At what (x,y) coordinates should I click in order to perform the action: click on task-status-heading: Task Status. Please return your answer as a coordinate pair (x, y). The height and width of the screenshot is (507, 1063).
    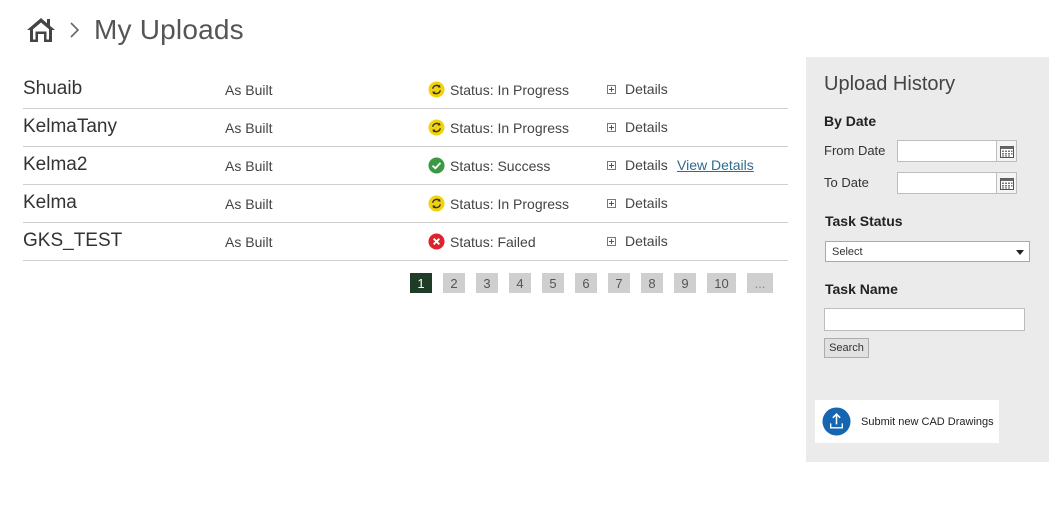
    Looking at the image, I should click on (864, 221).